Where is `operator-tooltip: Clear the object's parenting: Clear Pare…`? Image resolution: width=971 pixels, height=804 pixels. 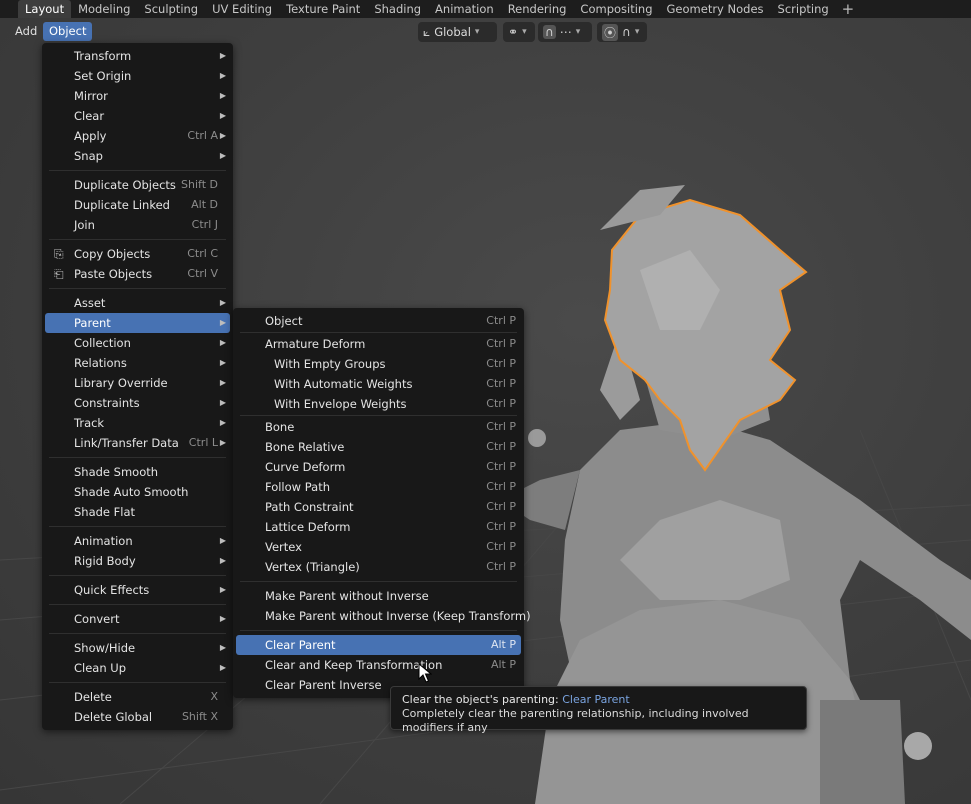 operator-tooltip: Clear the object's parenting: Clear Pare… is located at coordinates (598, 710).